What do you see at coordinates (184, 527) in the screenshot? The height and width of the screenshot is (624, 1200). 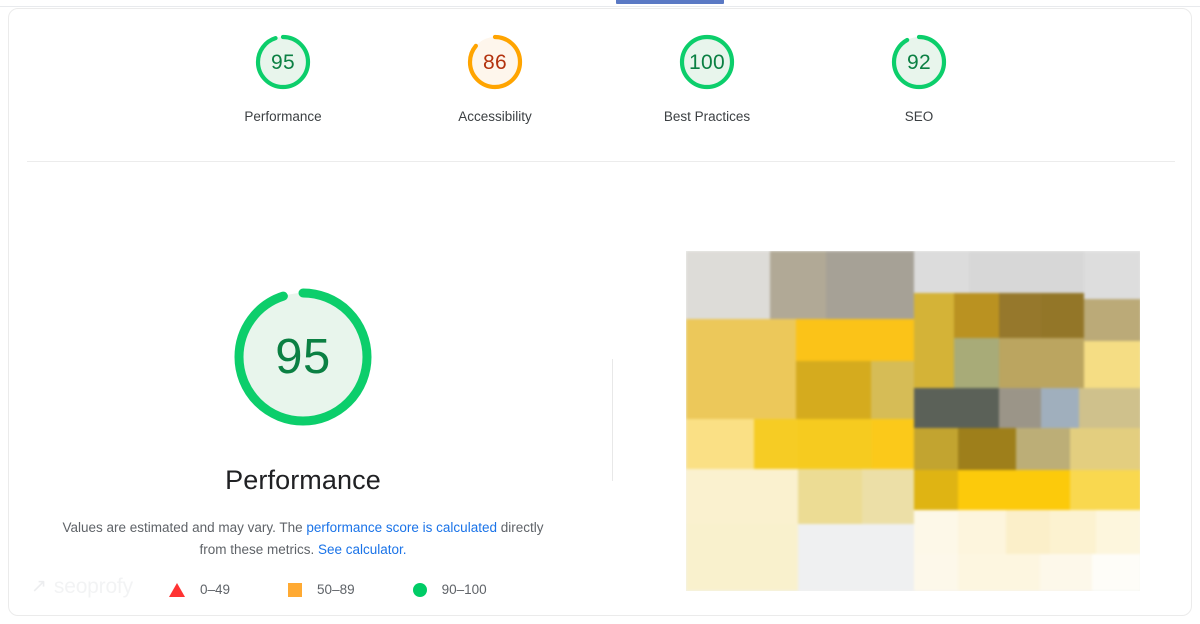 I see `description-text-part1: Values are estimated and may vary. The` at bounding box center [184, 527].